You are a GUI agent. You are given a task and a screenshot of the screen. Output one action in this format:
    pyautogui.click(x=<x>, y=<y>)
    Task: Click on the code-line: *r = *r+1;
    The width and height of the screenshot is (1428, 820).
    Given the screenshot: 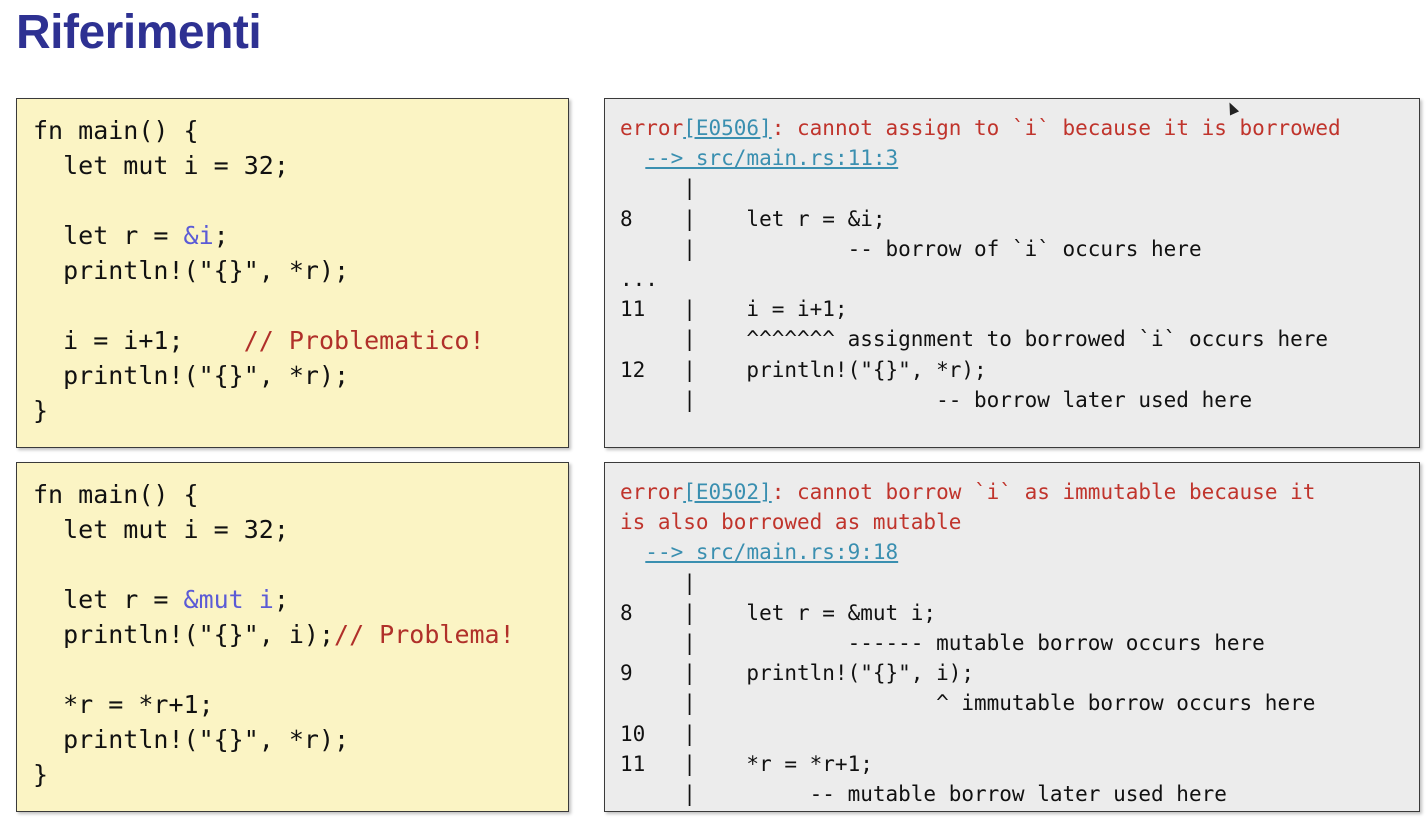 What is the action you would take?
    pyautogui.click(x=123, y=704)
    